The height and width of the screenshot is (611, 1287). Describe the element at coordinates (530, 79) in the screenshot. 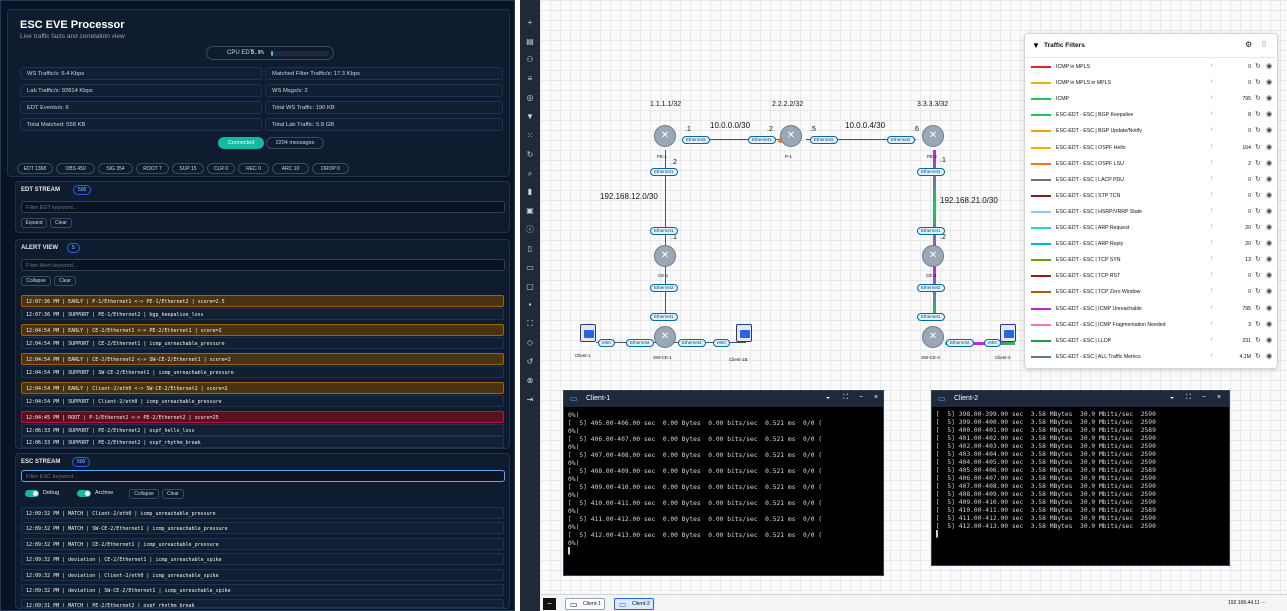

I see `list-icon: ≡` at that location.